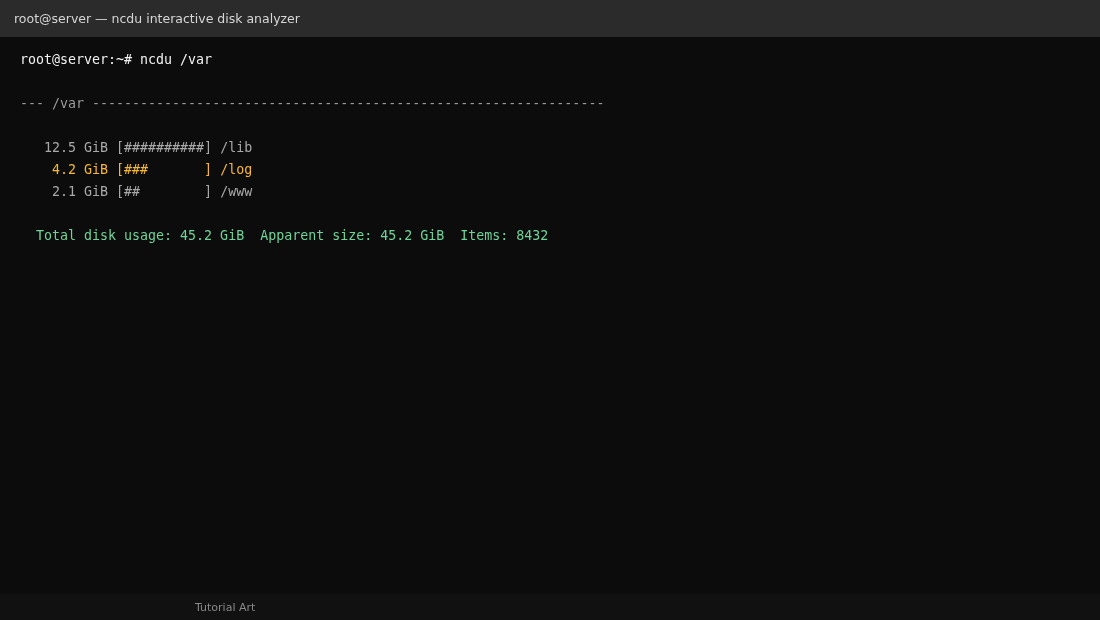 The image size is (1100, 620). What do you see at coordinates (312, 104) in the screenshot?
I see `directory-header: --- /var ----------------------------------------------------------------` at bounding box center [312, 104].